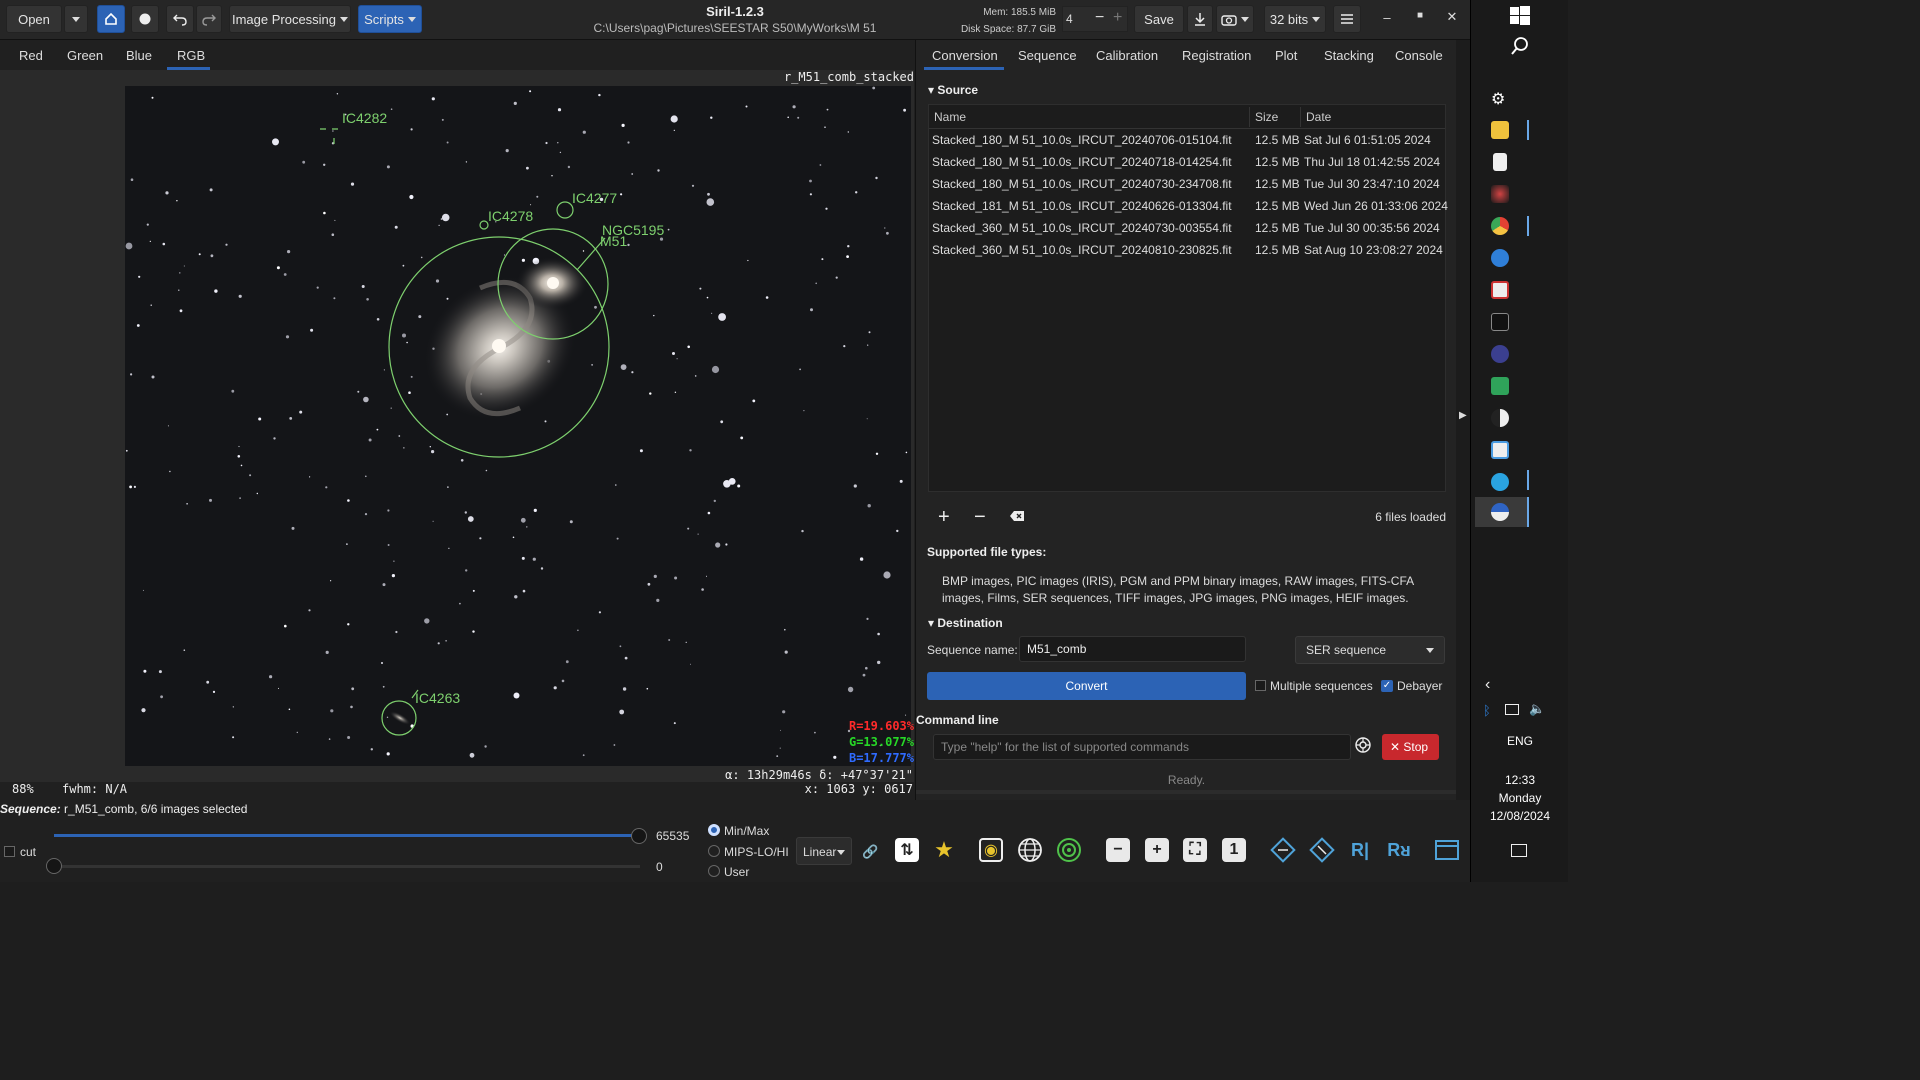 This screenshot has width=1920, height=1080. Describe the element at coordinates (1399, 850) in the screenshot. I see `mirror-y-button: Rᴚ` at that location.